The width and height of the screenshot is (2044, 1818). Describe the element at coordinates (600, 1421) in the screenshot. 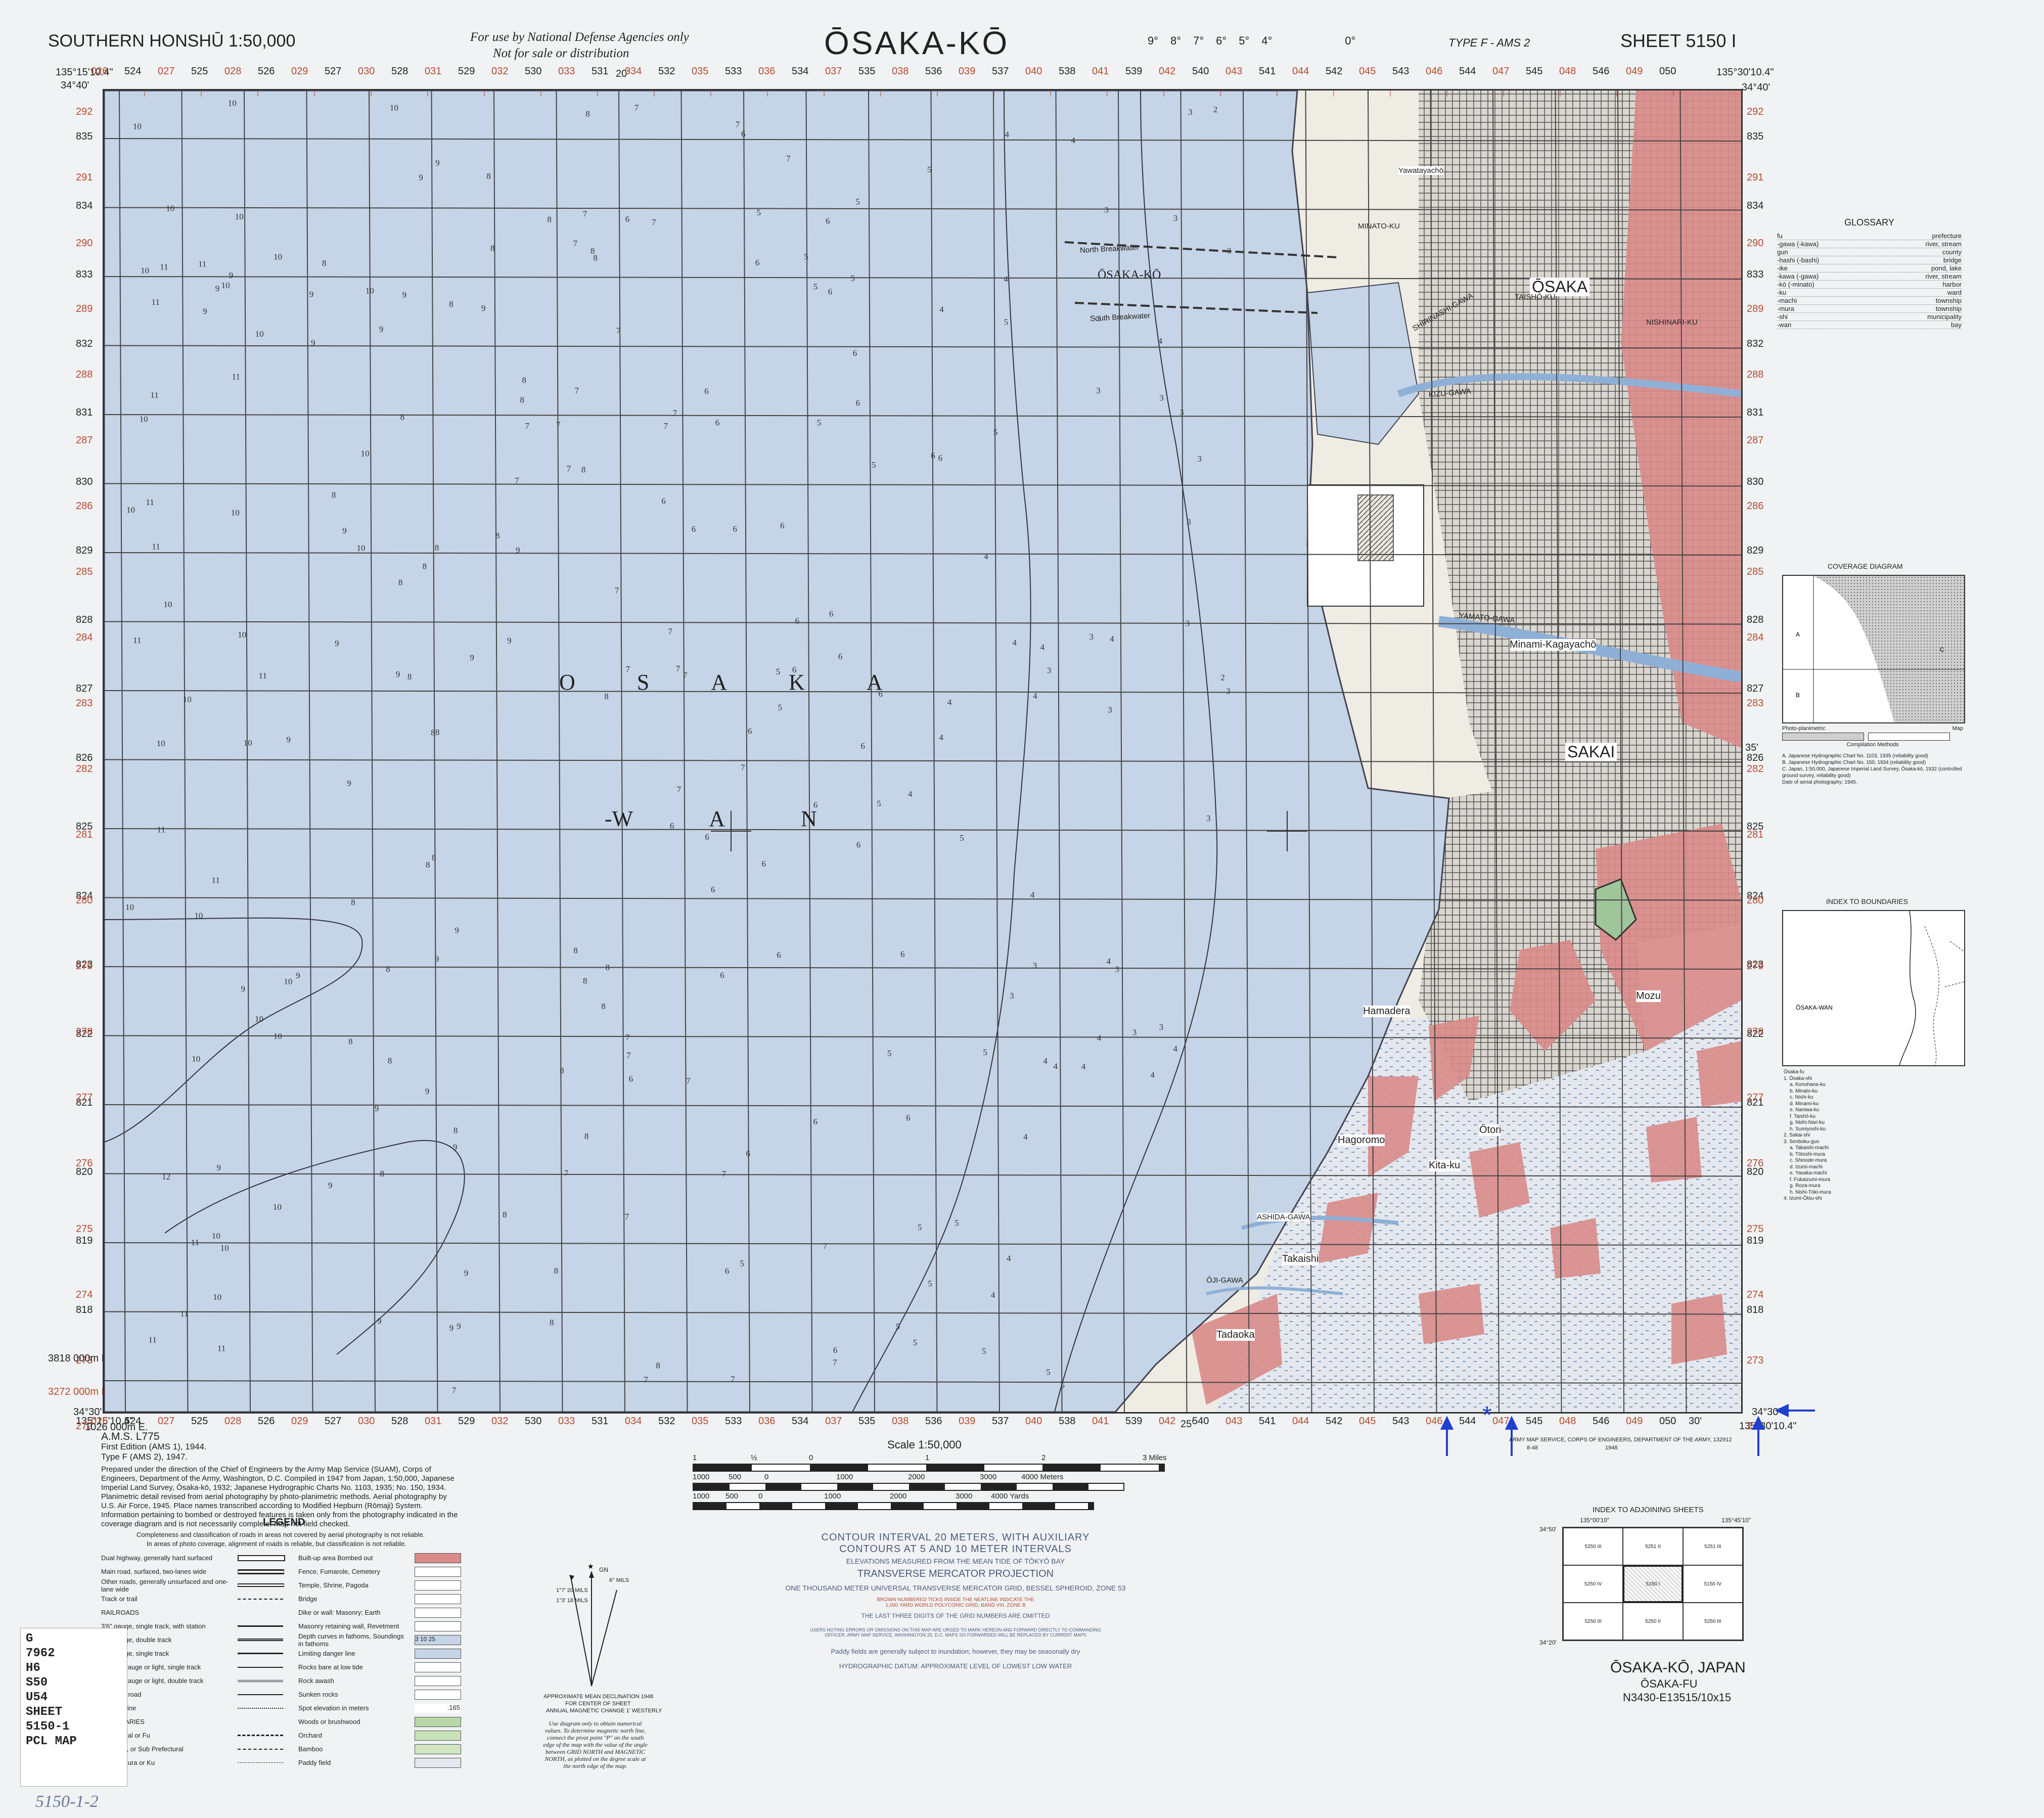

I see `easting-label: 531` at that location.